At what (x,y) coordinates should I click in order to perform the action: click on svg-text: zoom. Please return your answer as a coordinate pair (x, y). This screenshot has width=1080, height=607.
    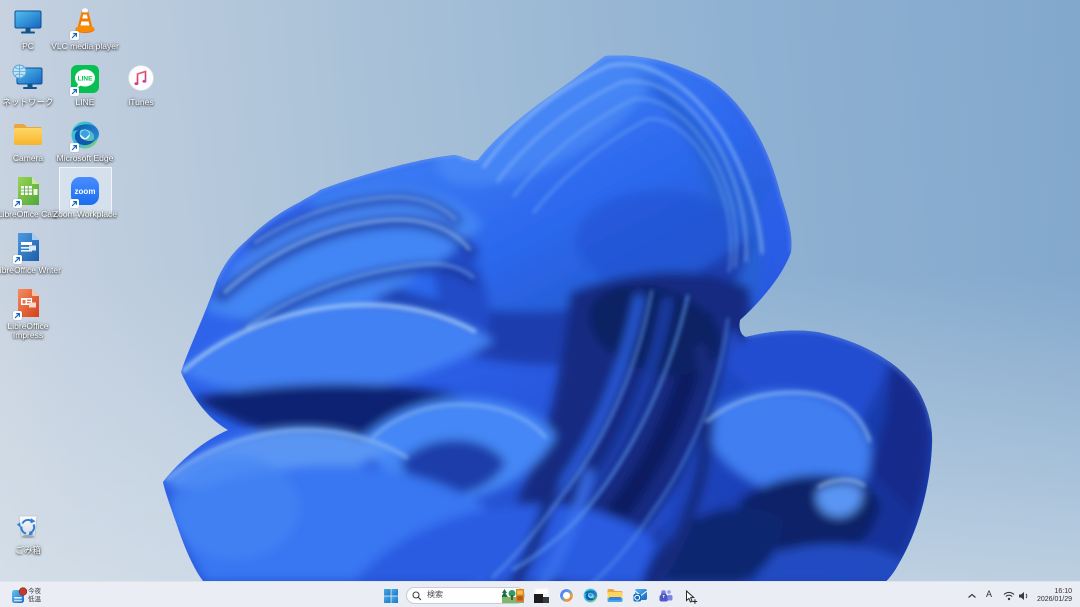
    Looking at the image, I should click on (85, 191).